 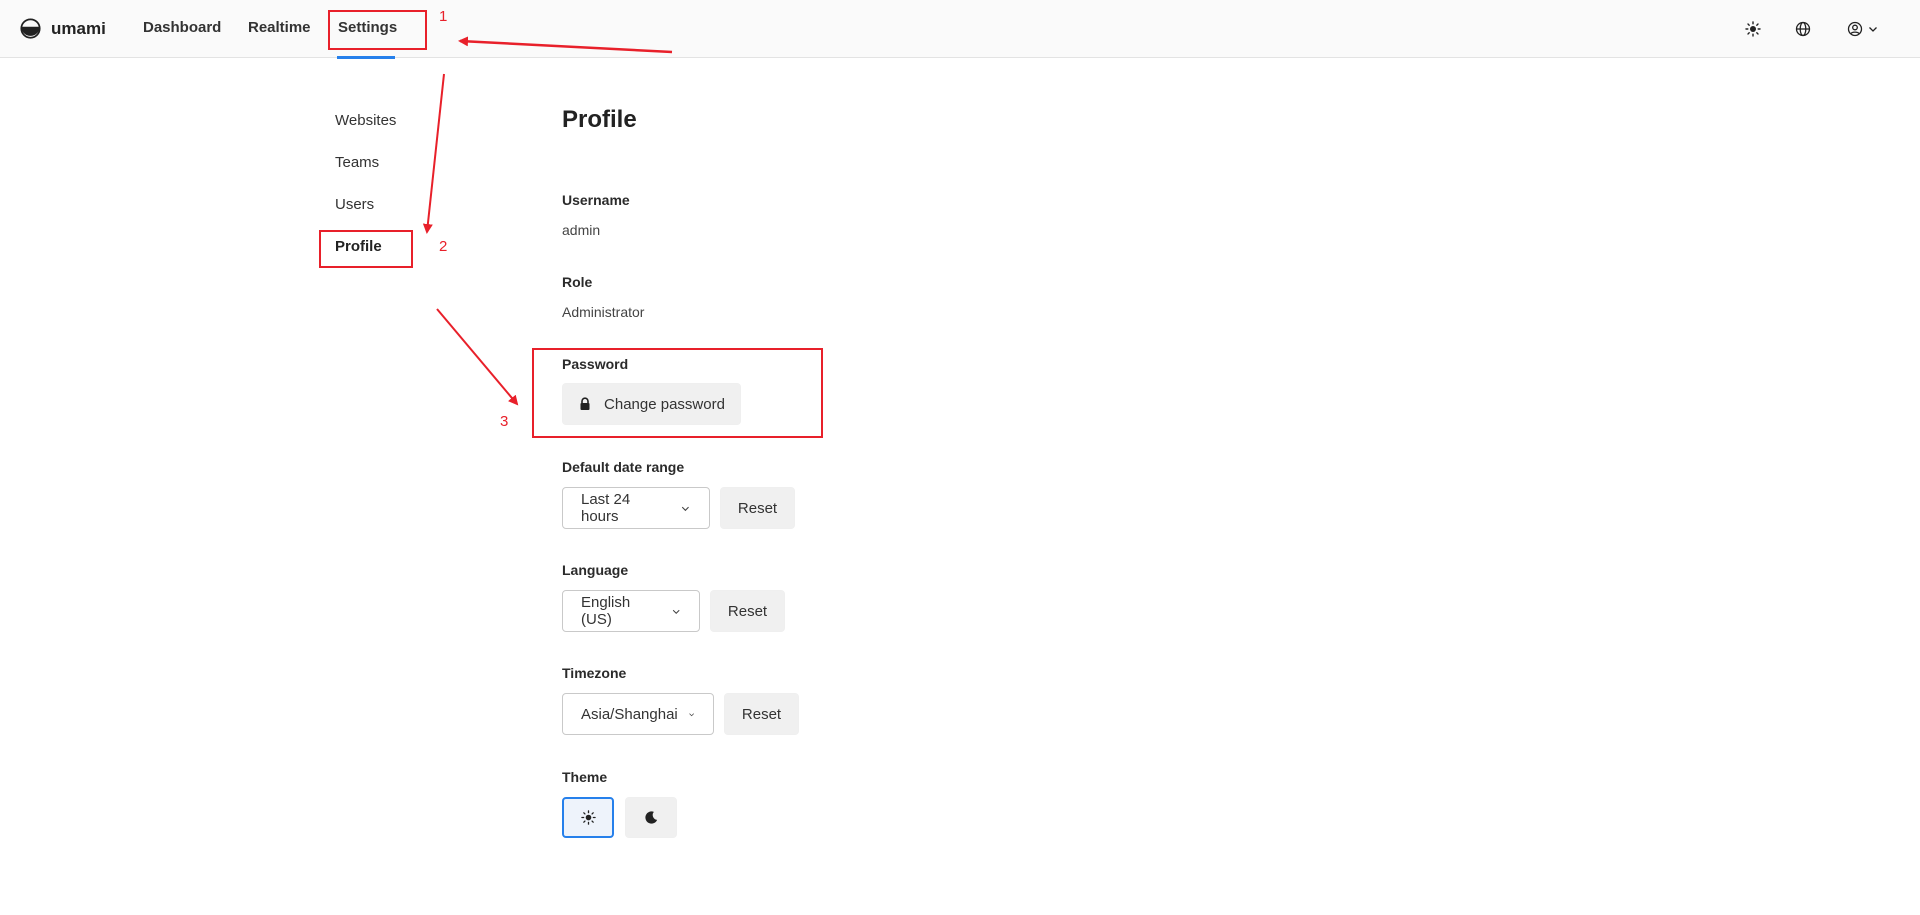 I want to click on theme-label: Theme, so click(x=585, y=777).